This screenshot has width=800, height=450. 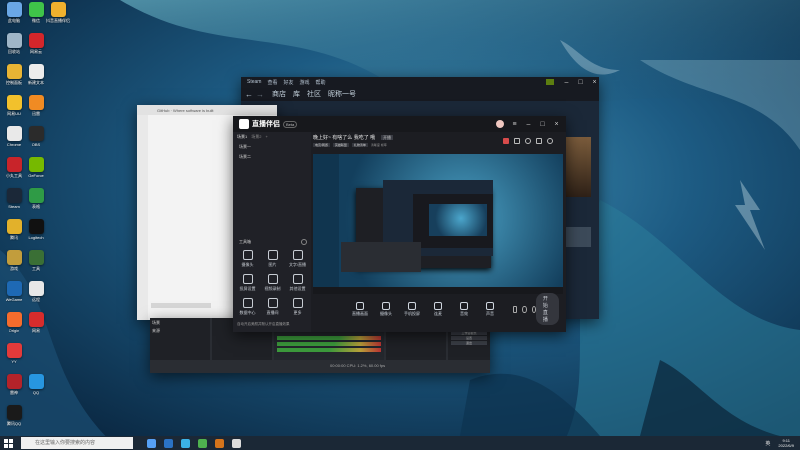 I want to click on desktop-icon: 工具, so click(x=36, y=261).